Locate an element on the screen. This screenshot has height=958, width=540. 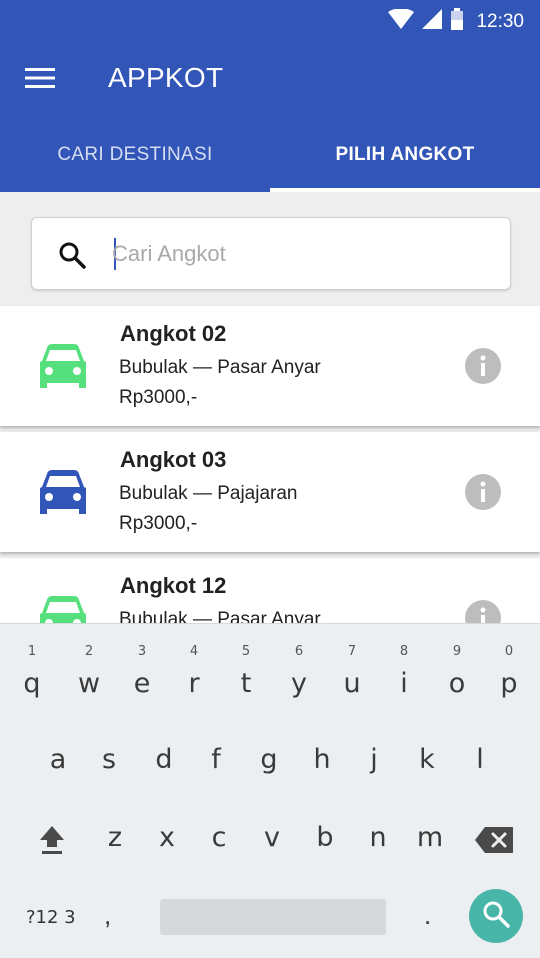
key-w: 2w is located at coordinates (89, 671).